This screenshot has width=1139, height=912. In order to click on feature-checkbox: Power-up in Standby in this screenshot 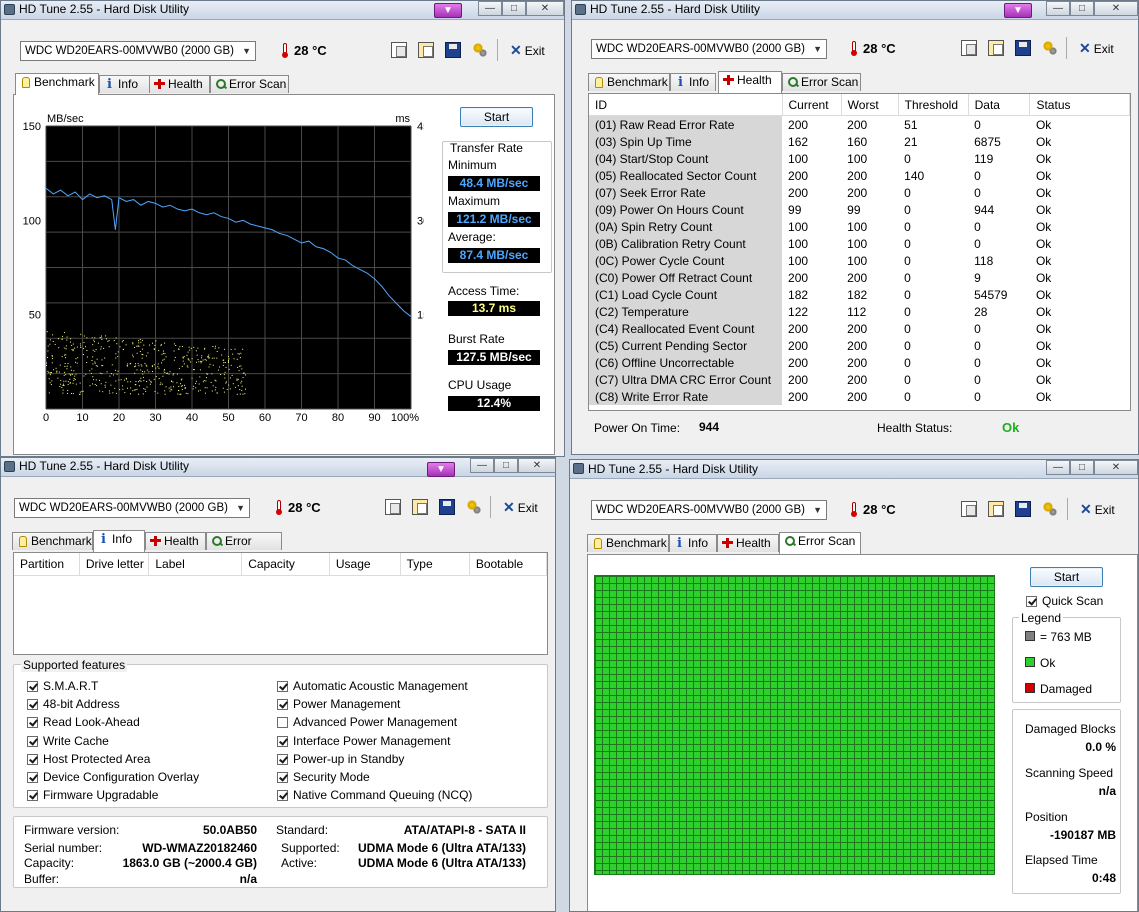, I will do `click(340, 759)`.